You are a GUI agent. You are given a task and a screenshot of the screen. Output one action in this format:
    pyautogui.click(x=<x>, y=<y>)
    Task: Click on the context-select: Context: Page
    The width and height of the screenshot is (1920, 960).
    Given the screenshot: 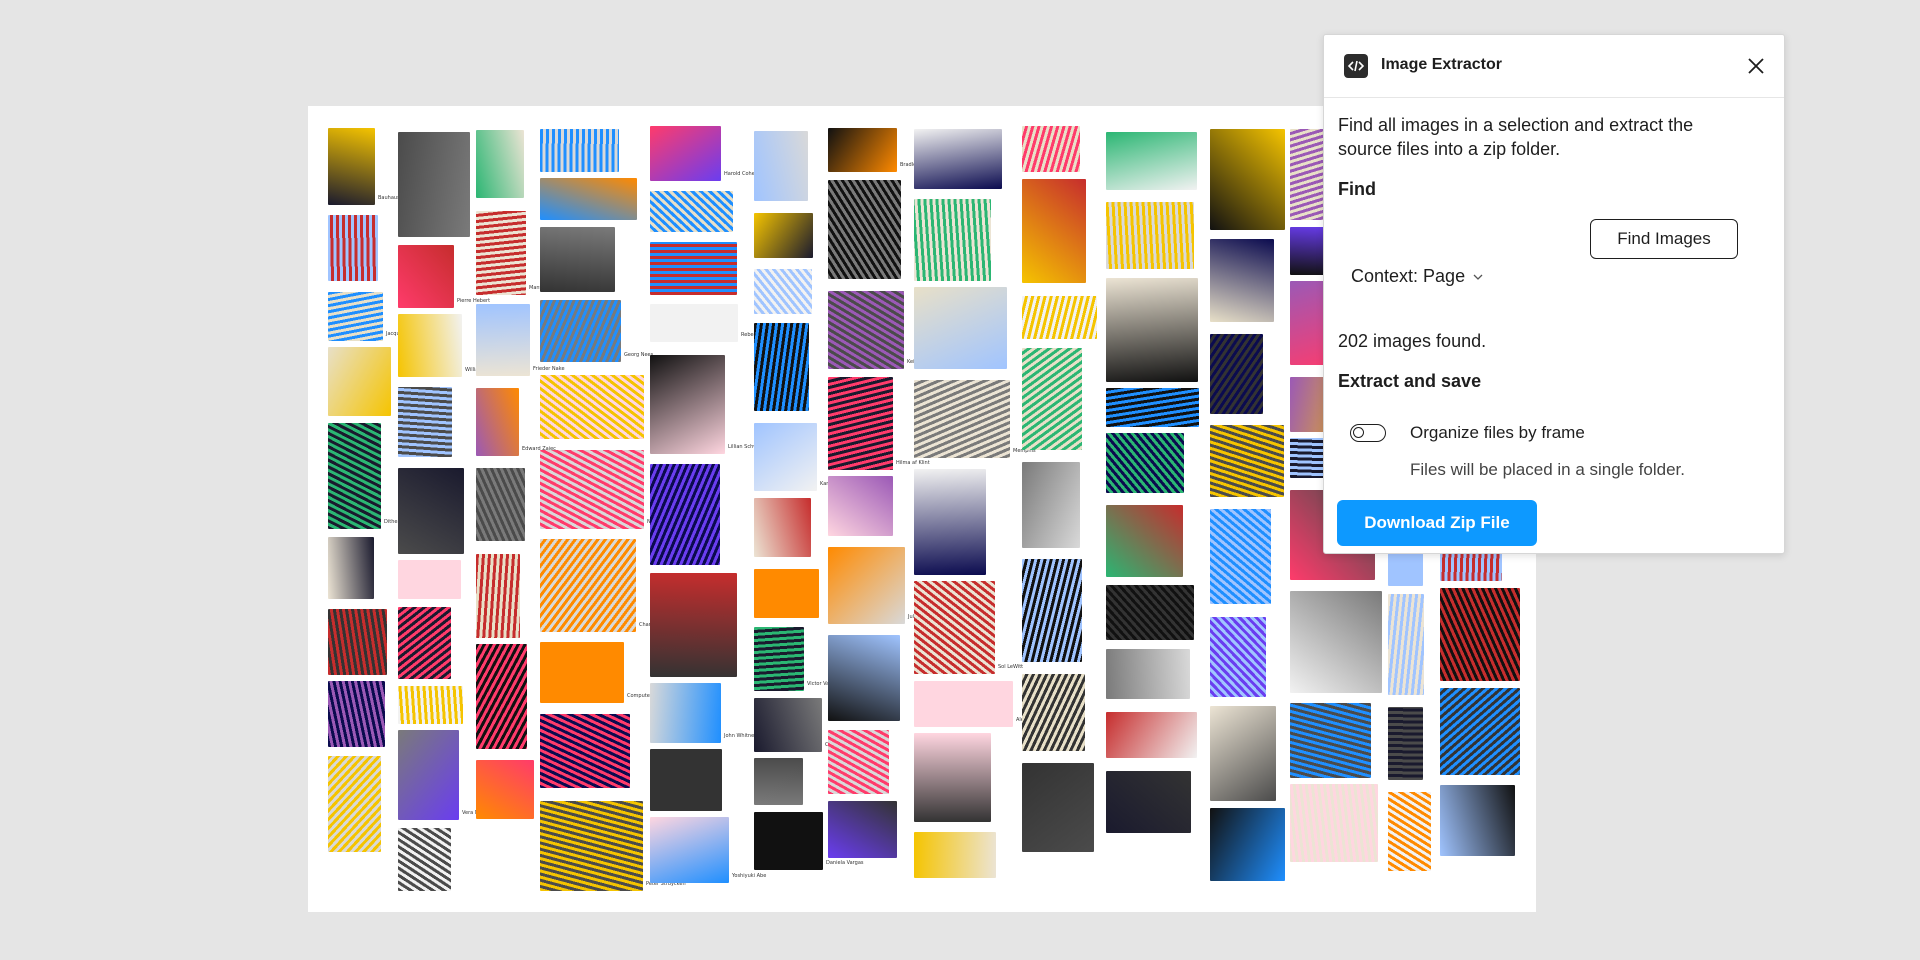 What is the action you would take?
    pyautogui.click(x=1417, y=276)
    